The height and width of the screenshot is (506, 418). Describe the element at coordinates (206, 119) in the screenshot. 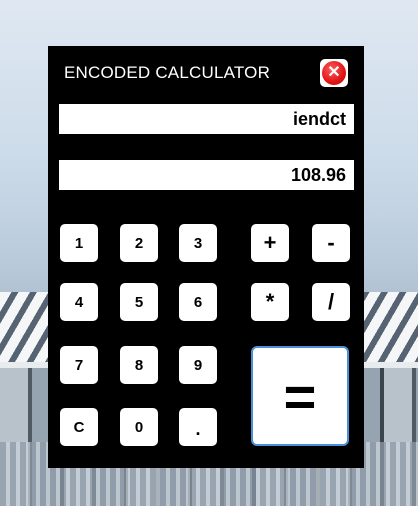

I see `encoded-display-field` at that location.